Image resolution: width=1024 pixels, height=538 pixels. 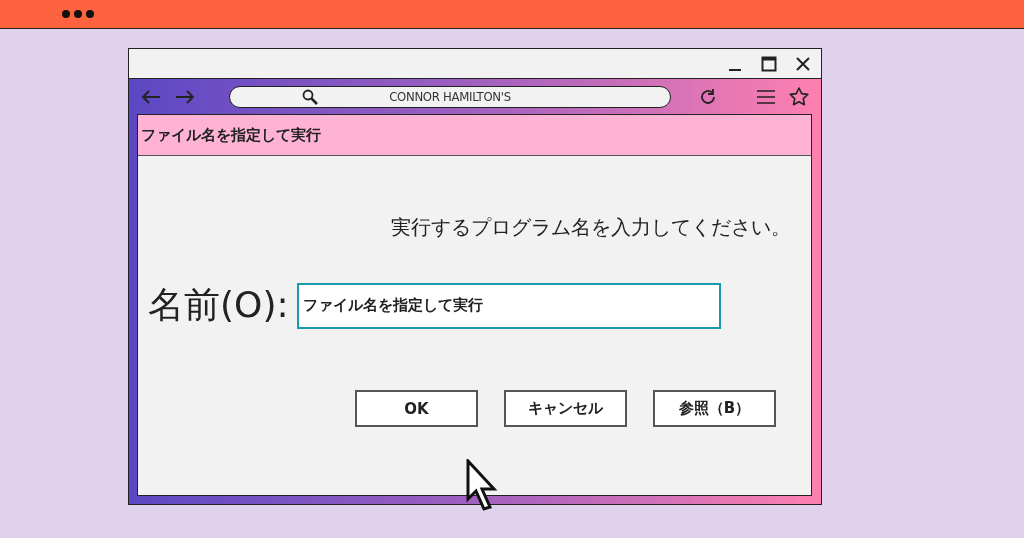 What do you see at coordinates (416, 408) in the screenshot?
I see `dialog-button: OK` at bounding box center [416, 408].